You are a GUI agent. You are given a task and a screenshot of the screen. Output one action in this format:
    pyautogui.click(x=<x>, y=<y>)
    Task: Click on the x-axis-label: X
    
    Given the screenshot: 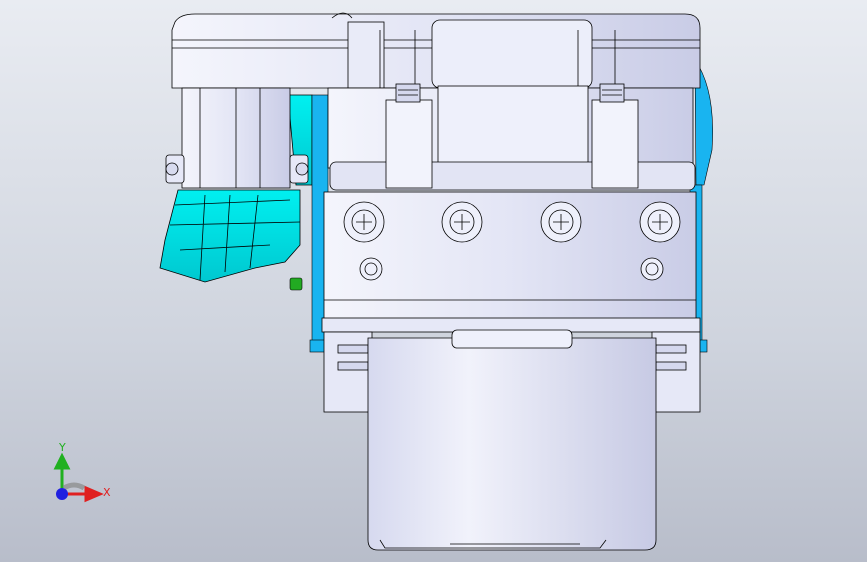 What is the action you would take?
    pyautogui.click(x=107, y=492)
    